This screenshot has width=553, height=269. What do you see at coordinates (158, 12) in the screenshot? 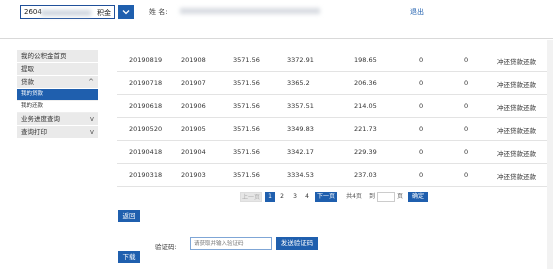
I see `name-label: 姓 名:` at bounding box center [158, 12].